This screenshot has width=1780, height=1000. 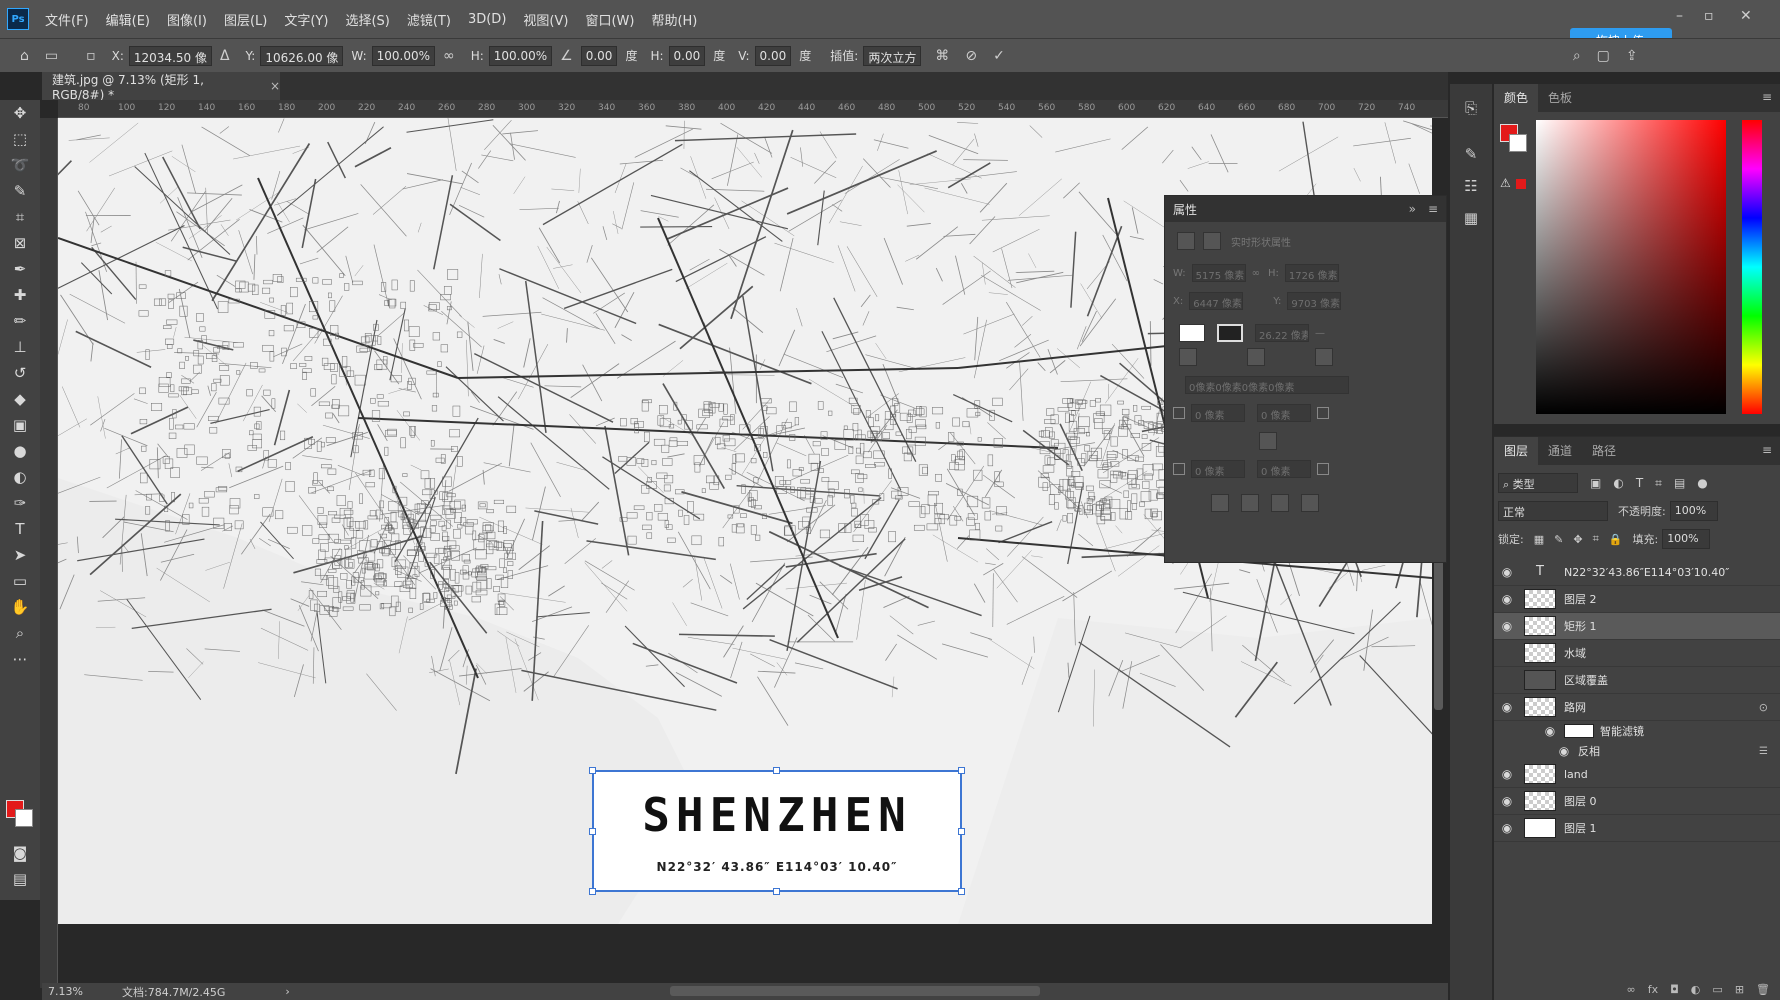 I want to click on vertical-ruler, so click(x=49, y=553).